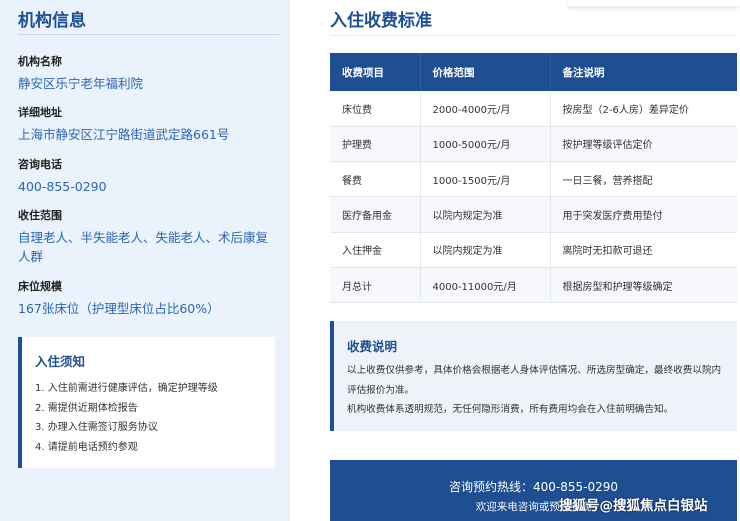 This screenshot has height=521, width=740. What do you see at coordinates (643, 179) in the screenshot?
I see `table-cell: 一日三餐，营养搭配` at bounding box center [643, 179].